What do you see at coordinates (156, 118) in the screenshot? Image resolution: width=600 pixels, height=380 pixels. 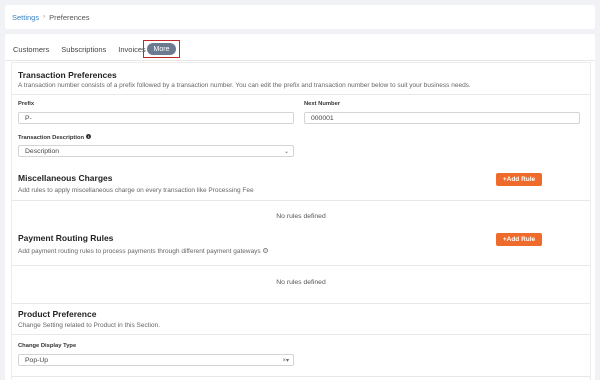 I see `prefix-input: P-` at bounding box center [156, 118].